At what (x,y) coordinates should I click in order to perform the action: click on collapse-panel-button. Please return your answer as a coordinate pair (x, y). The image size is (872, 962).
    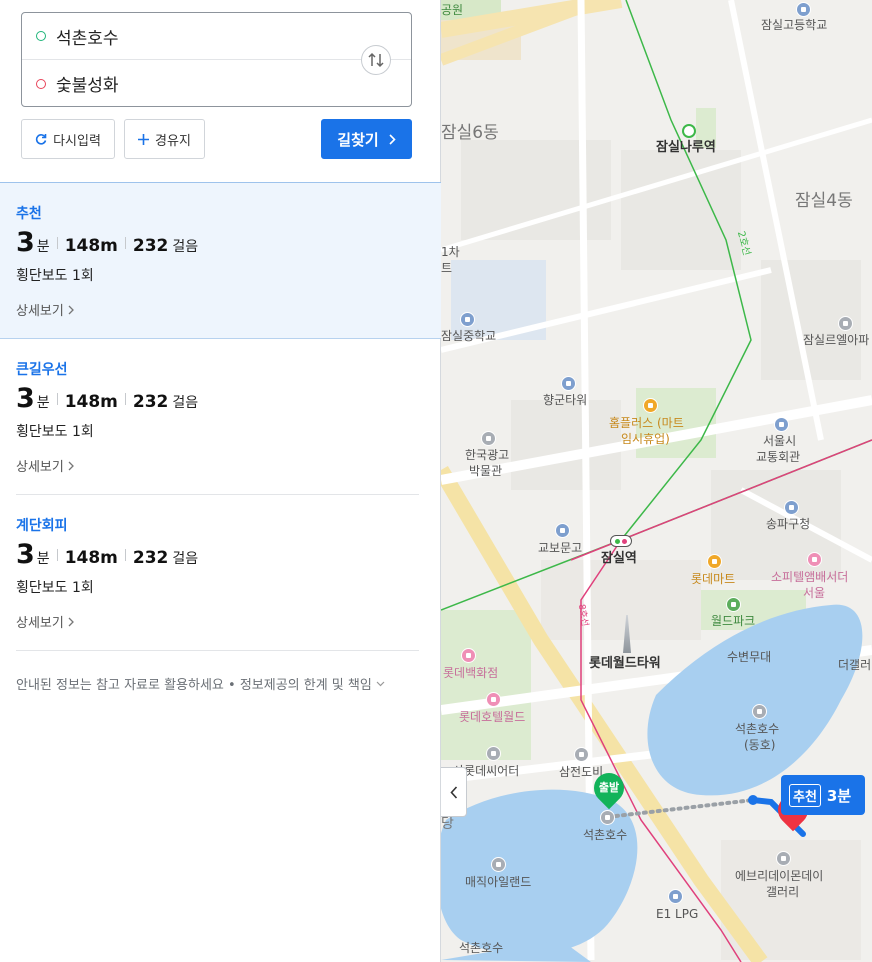
    Looking at the image, I should click on (454, 792).